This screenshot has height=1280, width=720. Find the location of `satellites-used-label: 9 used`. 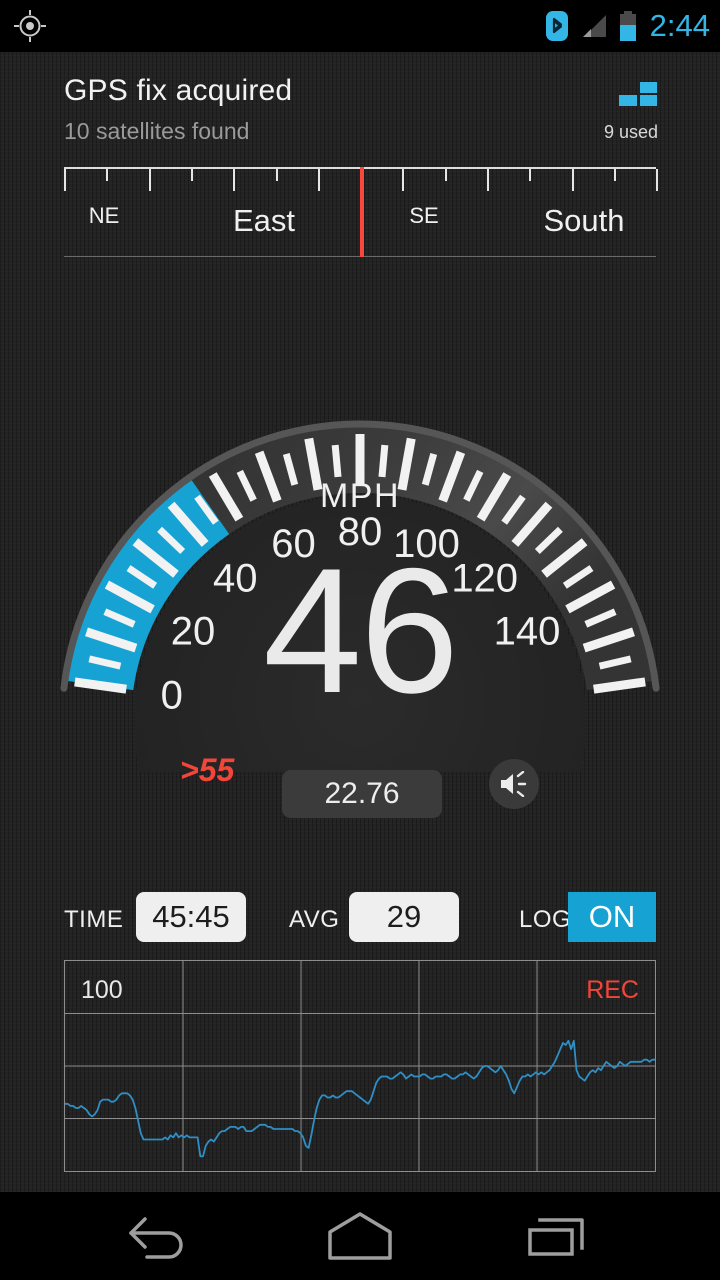

satellites-used-label: 9 used is located at coordinates (630, 132).